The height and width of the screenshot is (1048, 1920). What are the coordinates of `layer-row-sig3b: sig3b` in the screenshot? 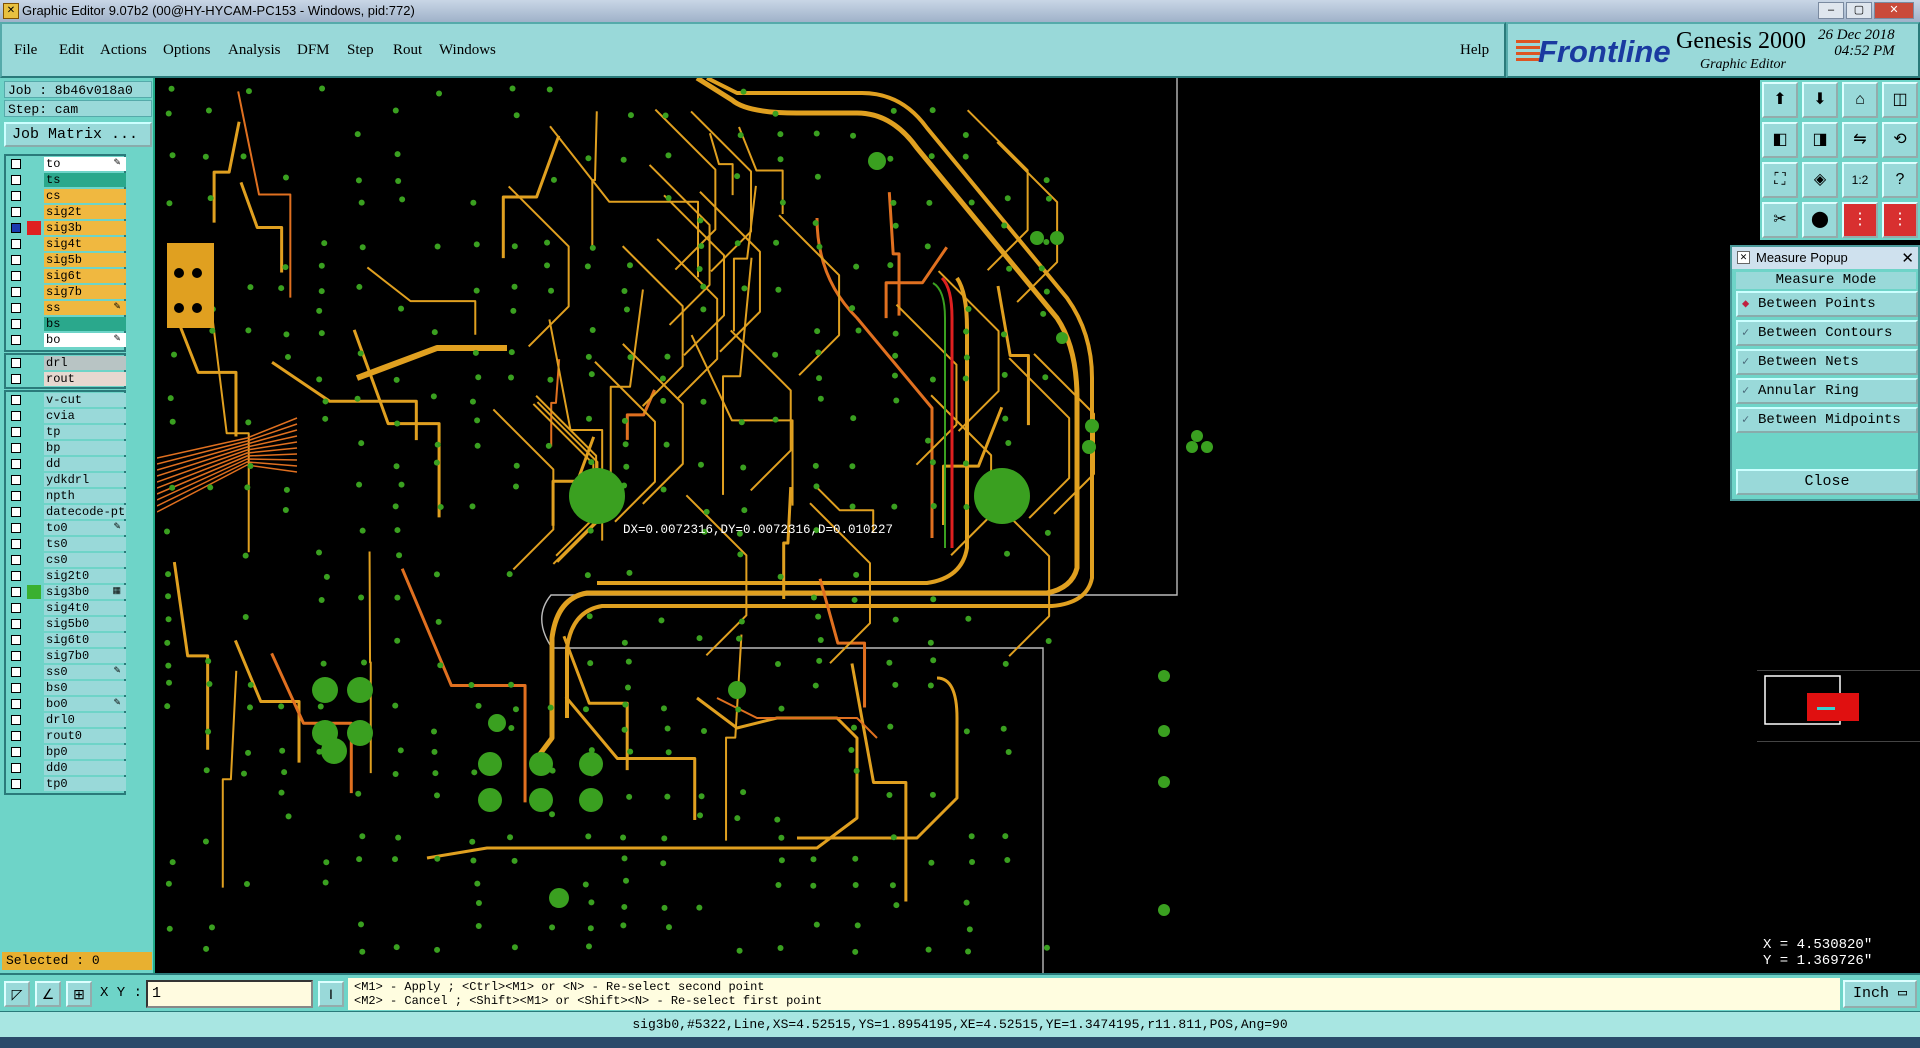 It's located at (66, 228).